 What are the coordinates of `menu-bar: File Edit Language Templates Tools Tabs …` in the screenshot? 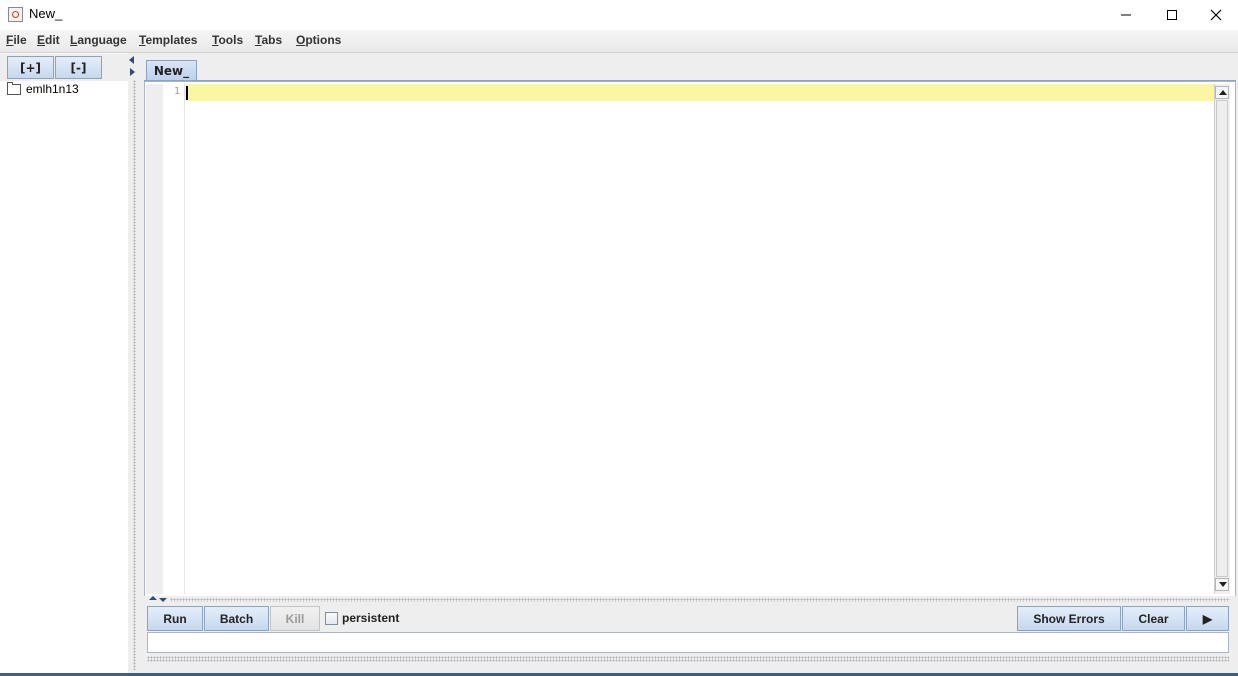 It's located at (619, 41).